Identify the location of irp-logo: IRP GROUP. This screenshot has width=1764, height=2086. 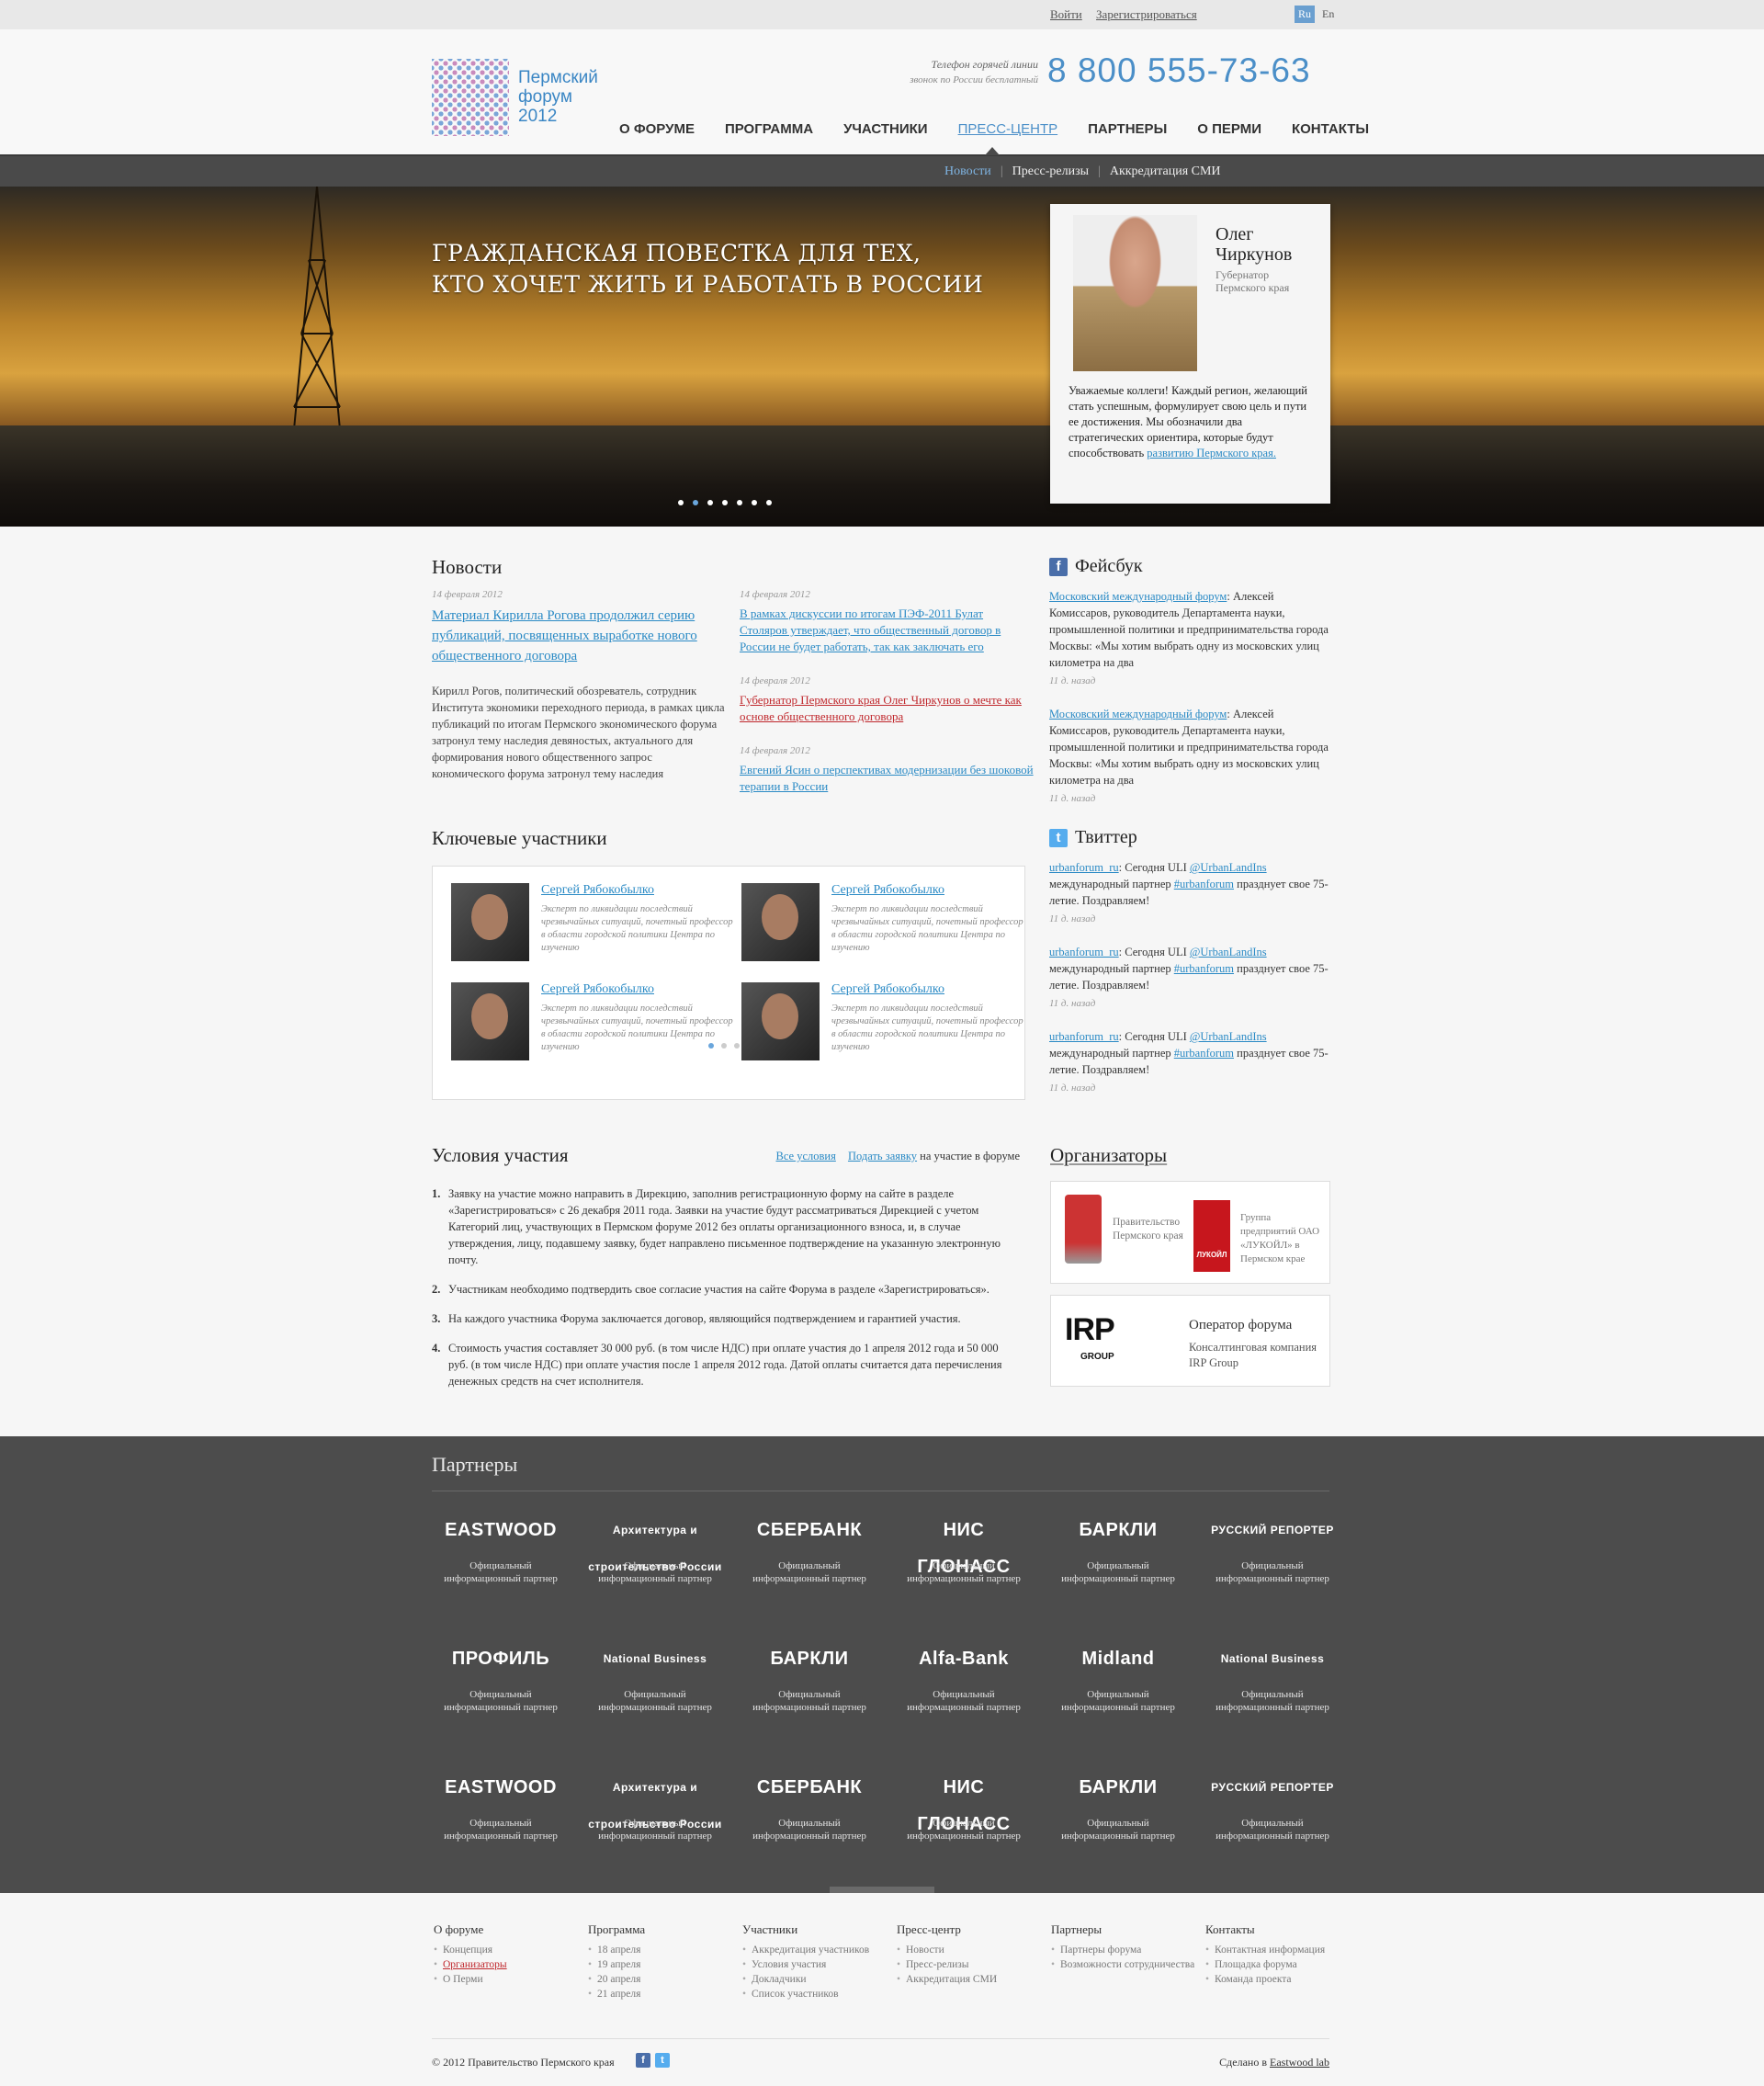
(1090, 1342).